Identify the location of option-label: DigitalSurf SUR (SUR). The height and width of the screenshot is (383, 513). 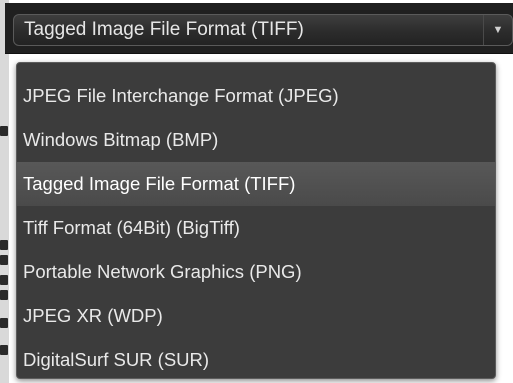
(116, 359).